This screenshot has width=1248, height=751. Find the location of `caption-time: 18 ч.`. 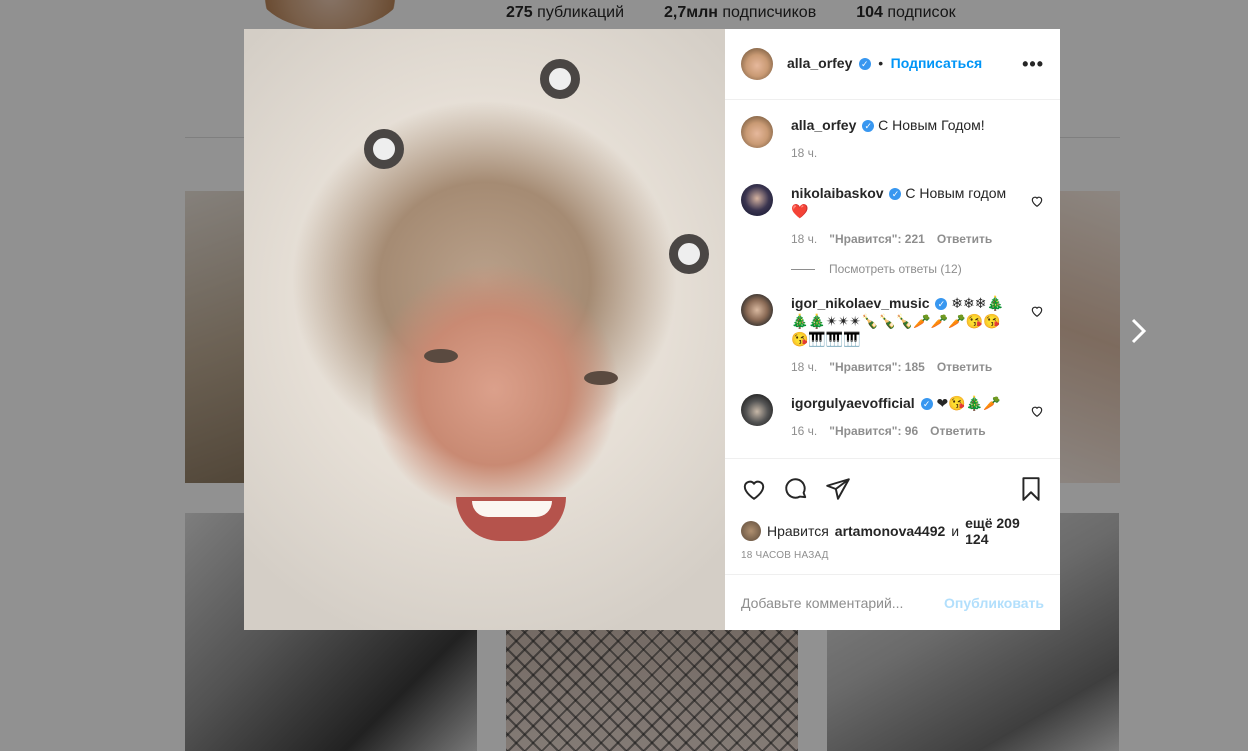

caption-time: 18 ч. is located at coordinates (804, 153).